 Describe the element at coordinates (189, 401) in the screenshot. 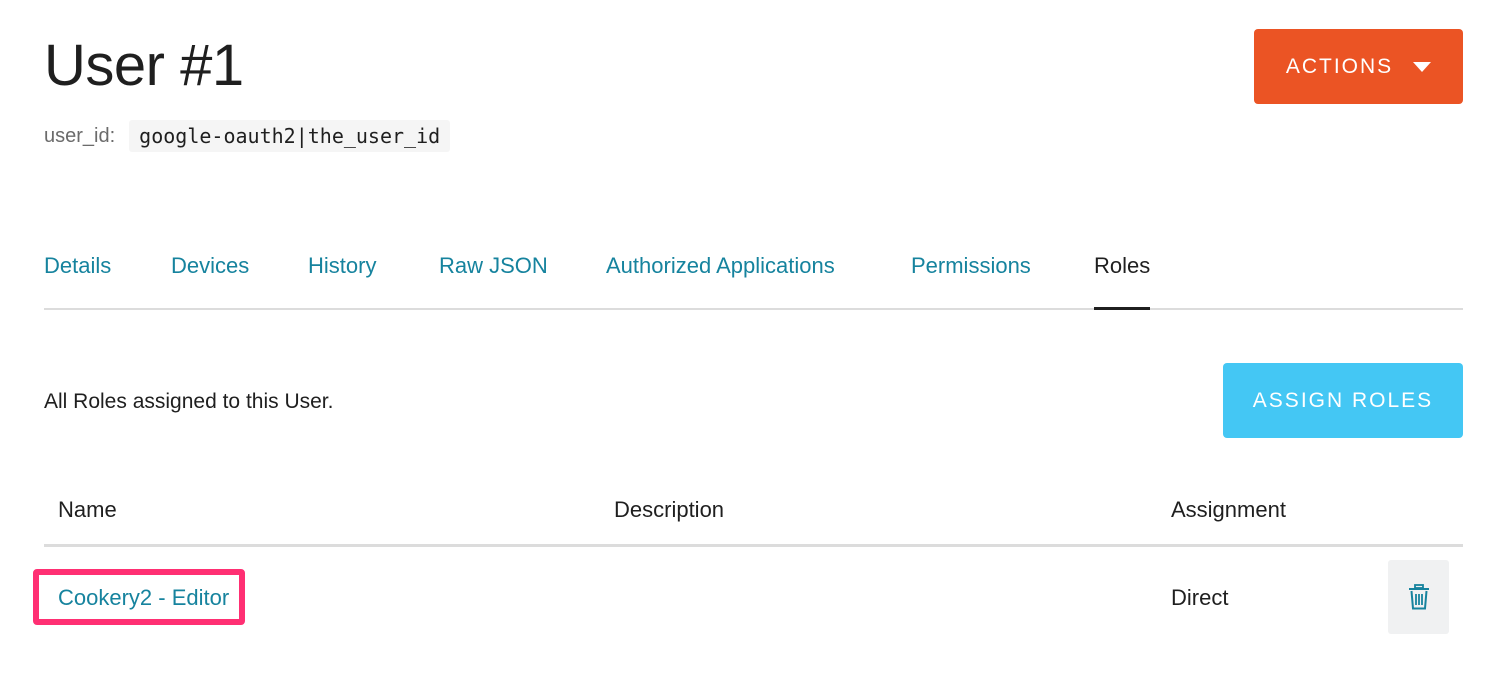

I see `roles-intro-text: All Roles assigned to this User.` at that location.